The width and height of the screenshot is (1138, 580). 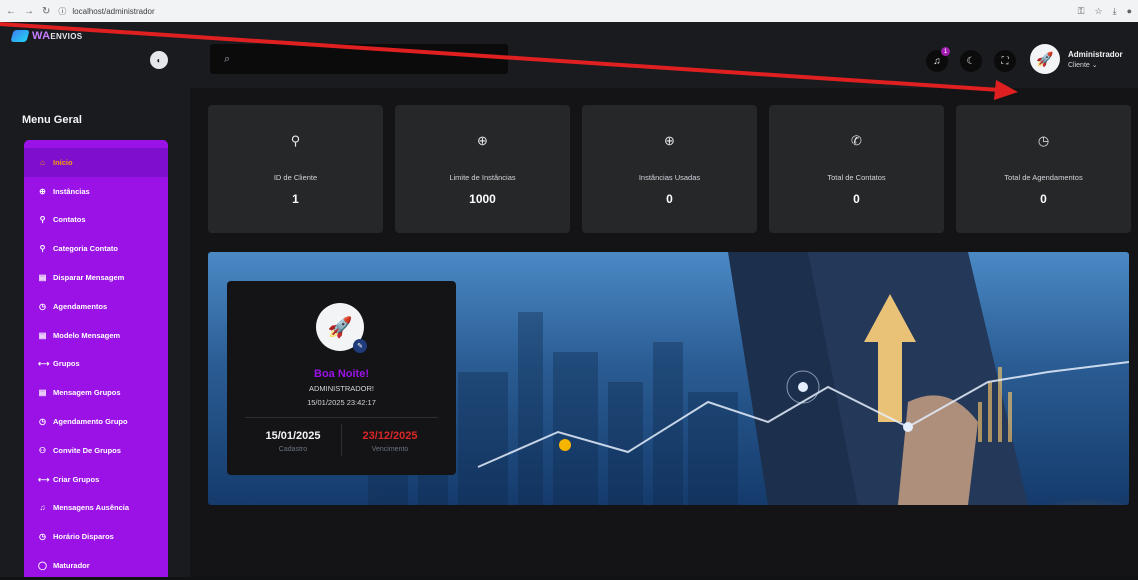 I want to click on sidebar-item-agendamentos: ◷ Agendamentos, so click(x=96, y=306).